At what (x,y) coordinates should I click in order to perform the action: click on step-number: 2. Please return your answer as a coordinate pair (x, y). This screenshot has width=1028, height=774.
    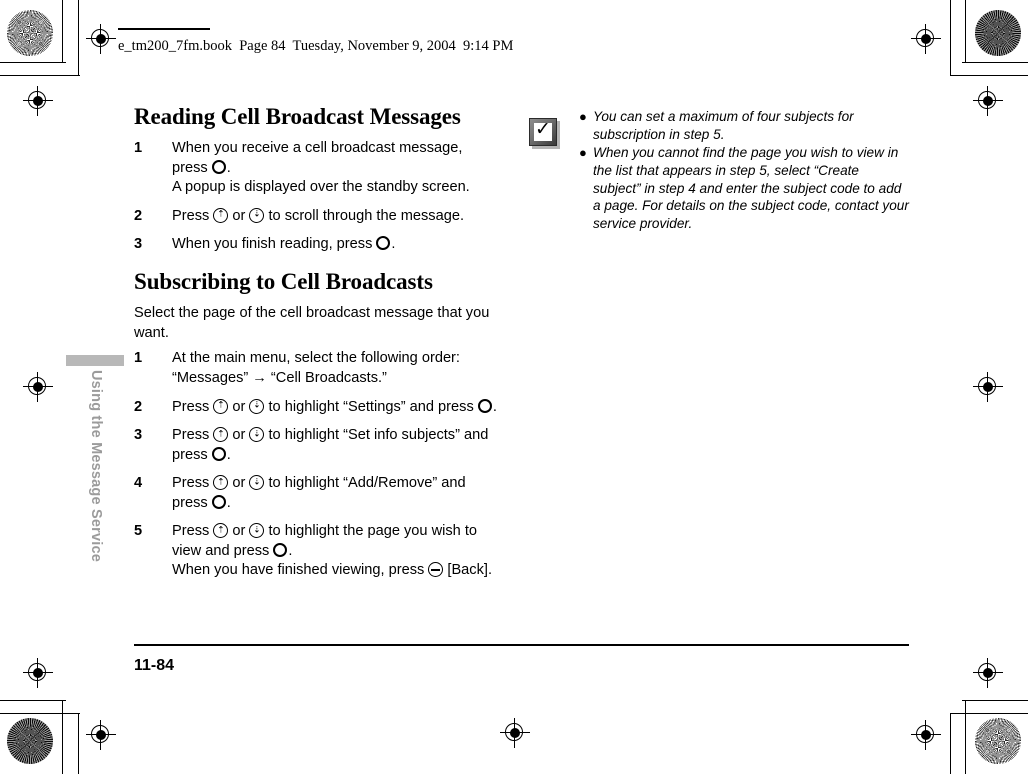
    Looking at the image, I should click on (138, 215).